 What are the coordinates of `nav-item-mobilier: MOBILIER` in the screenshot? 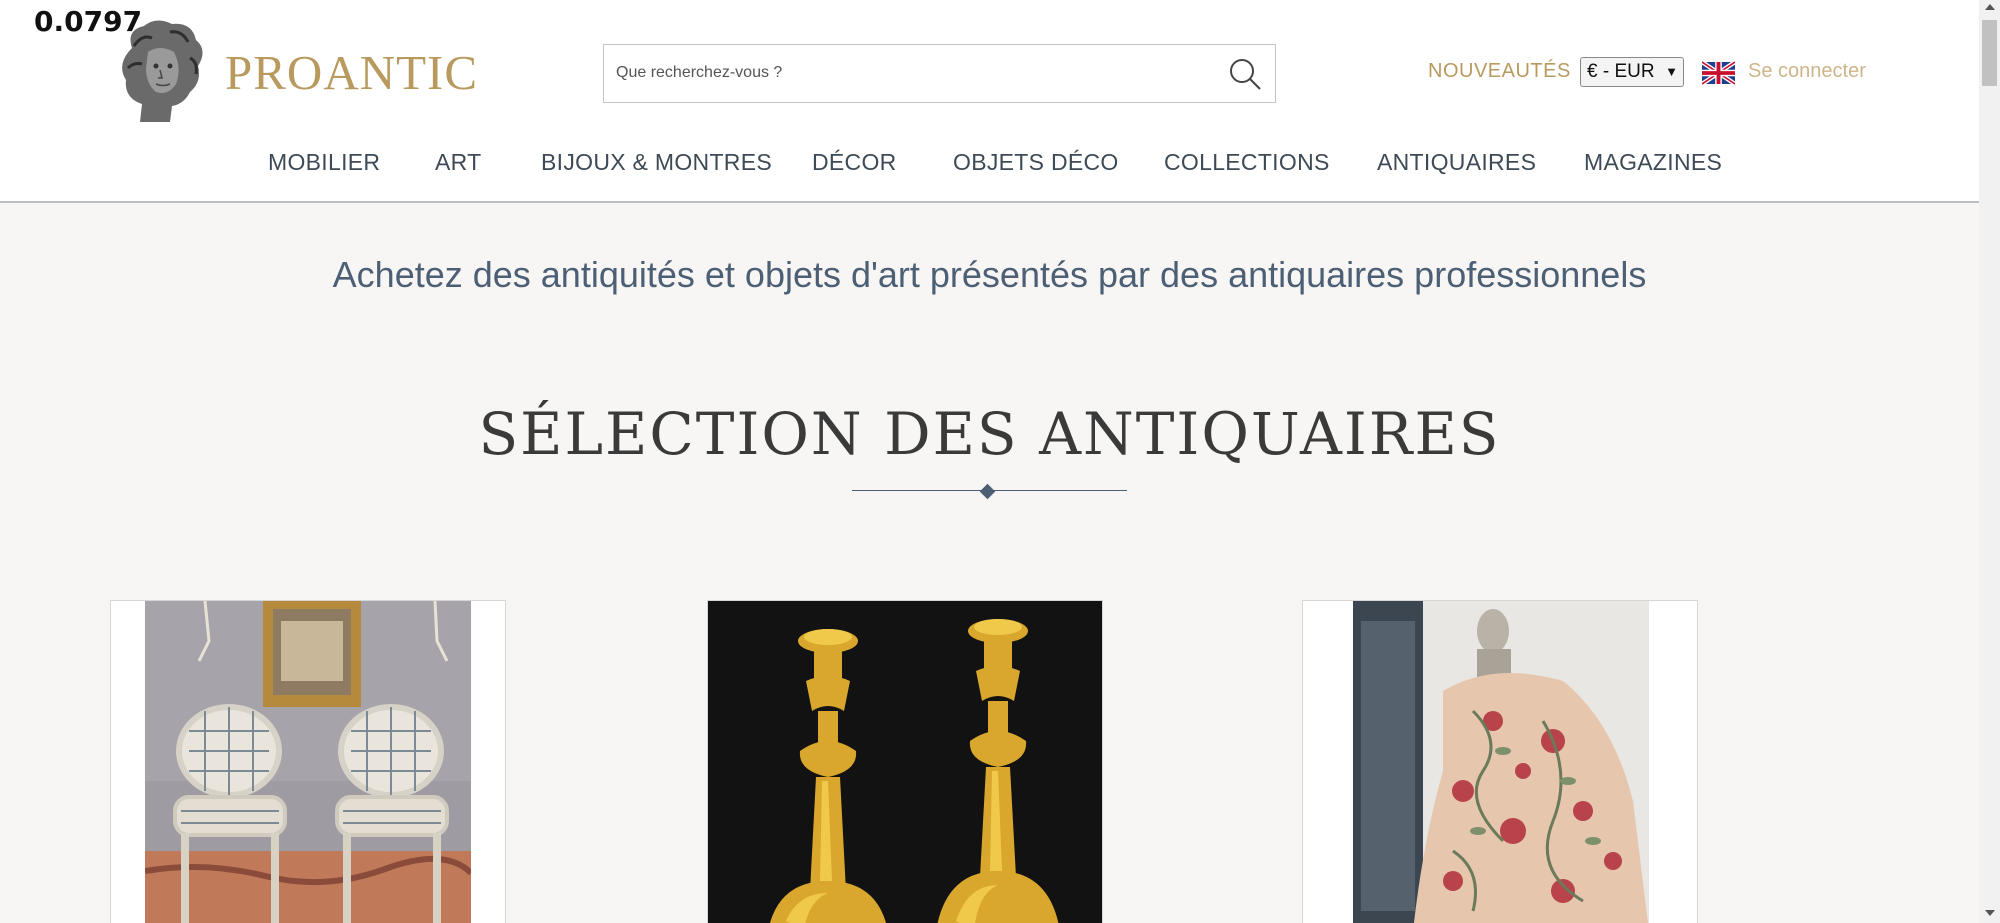 It's located at (324, 162).